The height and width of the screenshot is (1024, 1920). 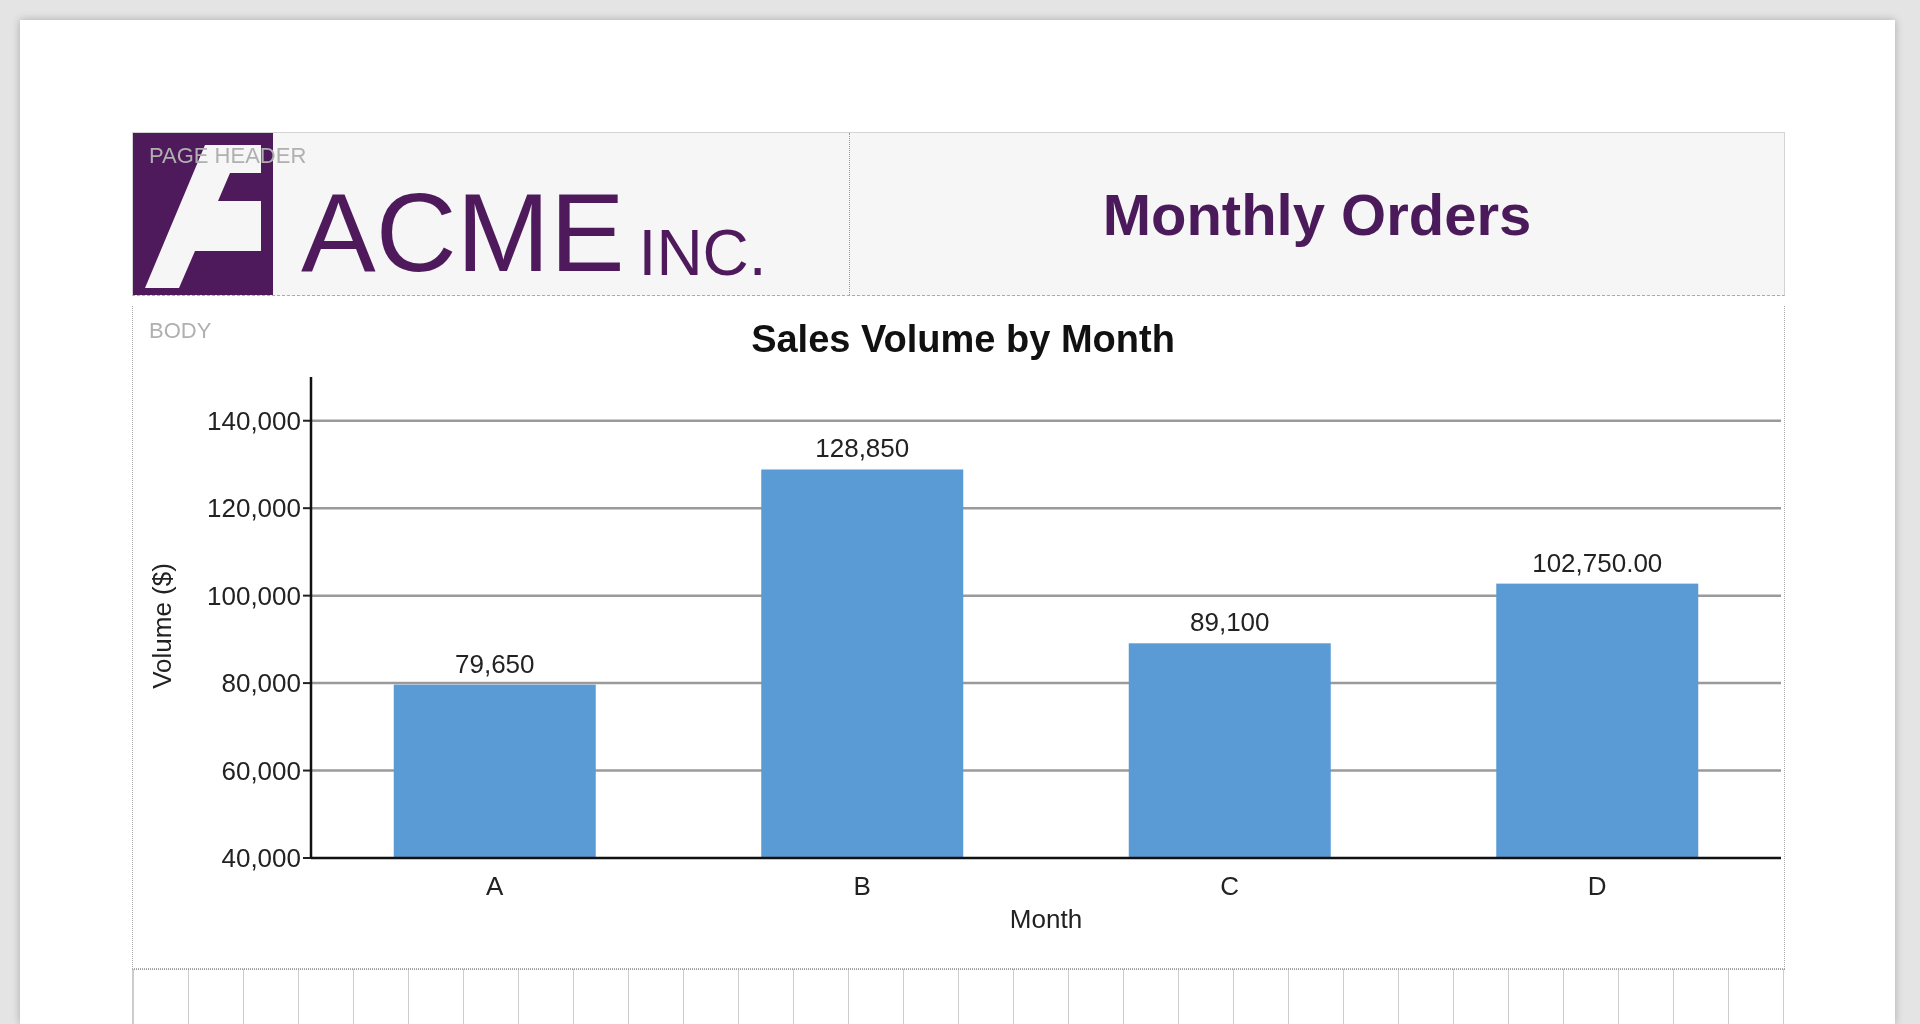 I want to click on x-tick-label: A, so click(x=495, y=886).